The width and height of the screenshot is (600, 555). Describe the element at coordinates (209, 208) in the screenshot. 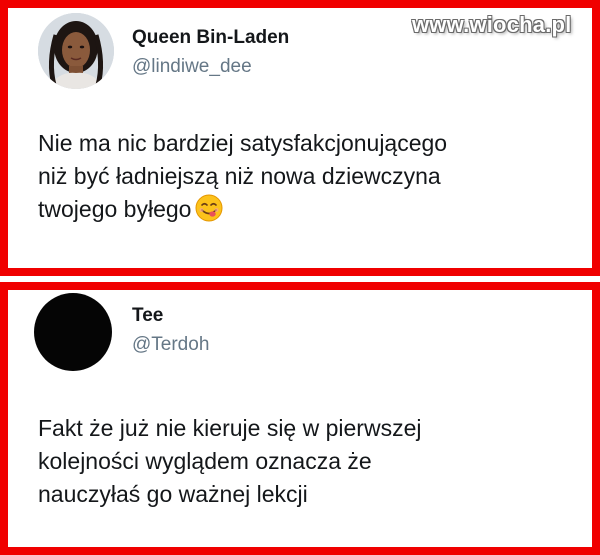

I see `savoring-food-face-emoji-icon` at that location.